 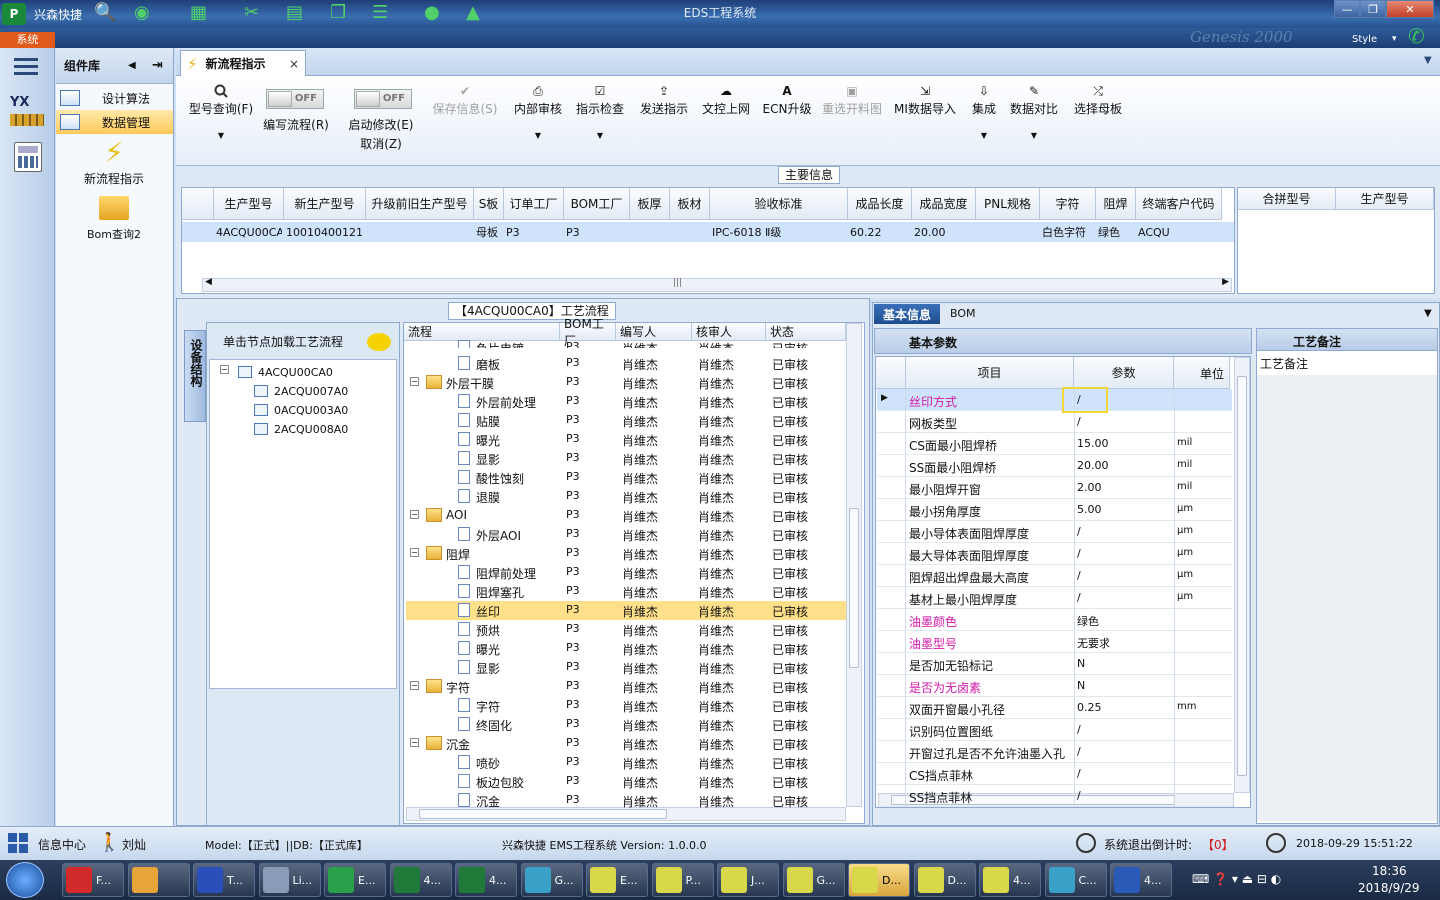 What do you see at coordinates (600, 111) in the screenshot?
I see `instruction-check-button: ☑ 指示检查 ▼` at bounding box center [600, 111].